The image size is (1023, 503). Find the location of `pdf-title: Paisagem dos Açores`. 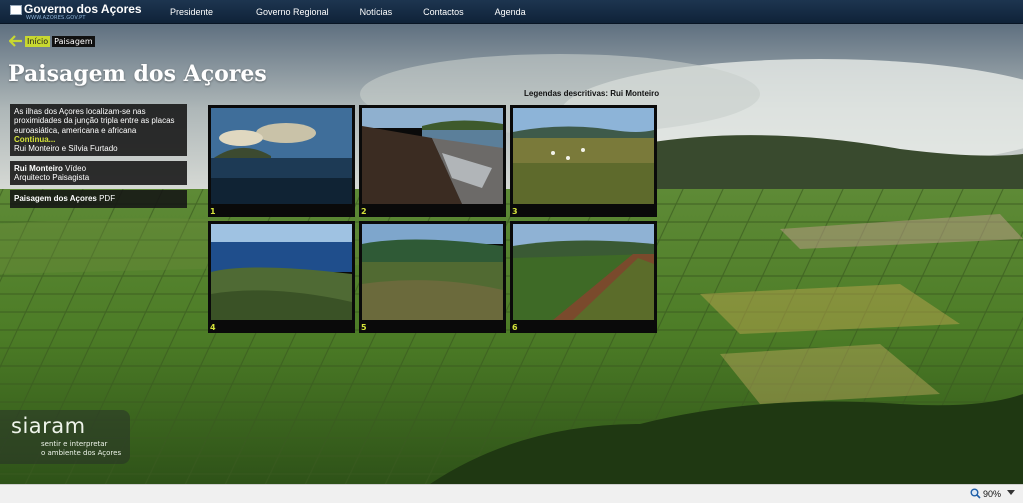

pdf-title: Paisagem dos Açores is located at coordinates (55, 198).